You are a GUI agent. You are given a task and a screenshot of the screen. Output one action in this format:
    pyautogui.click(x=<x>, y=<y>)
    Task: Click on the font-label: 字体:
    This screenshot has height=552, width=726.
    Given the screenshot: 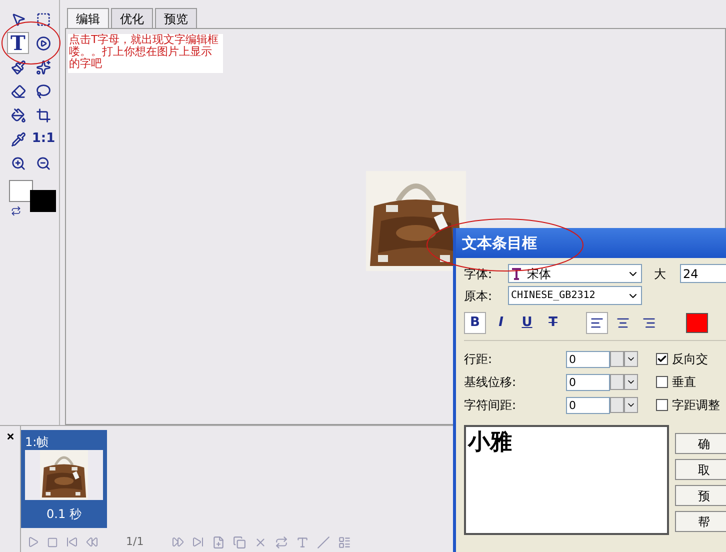 What is the action you would take?
    pyautogui.click(x=479, y=274)
    